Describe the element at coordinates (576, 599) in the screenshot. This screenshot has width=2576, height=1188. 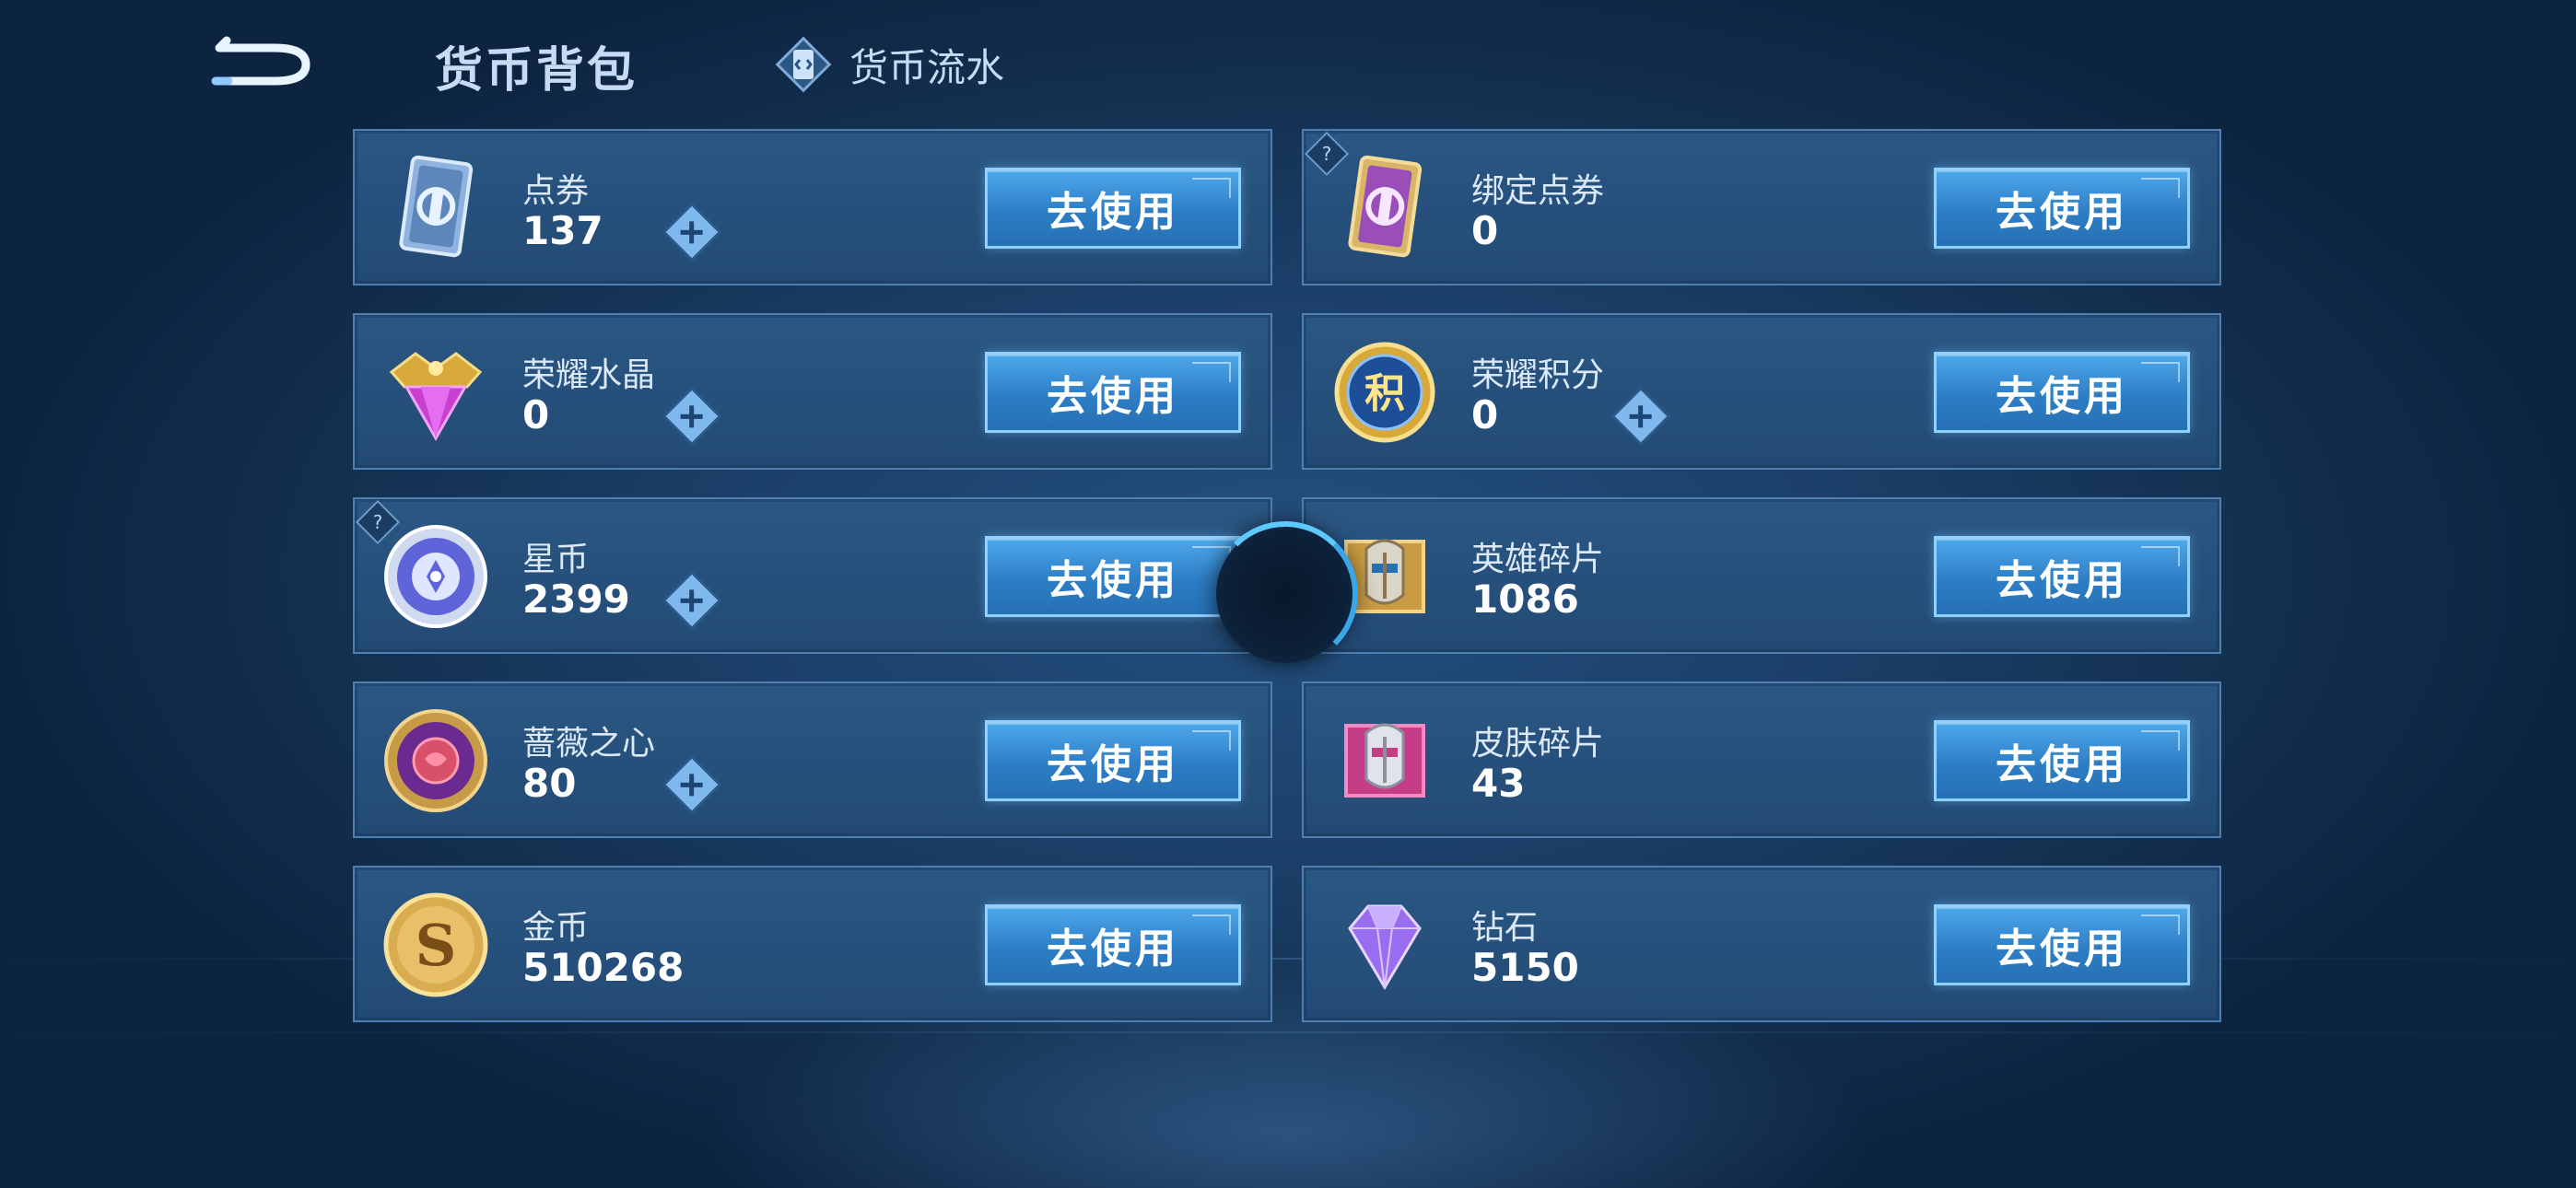
I see `currency-amount: 2399` at that location.